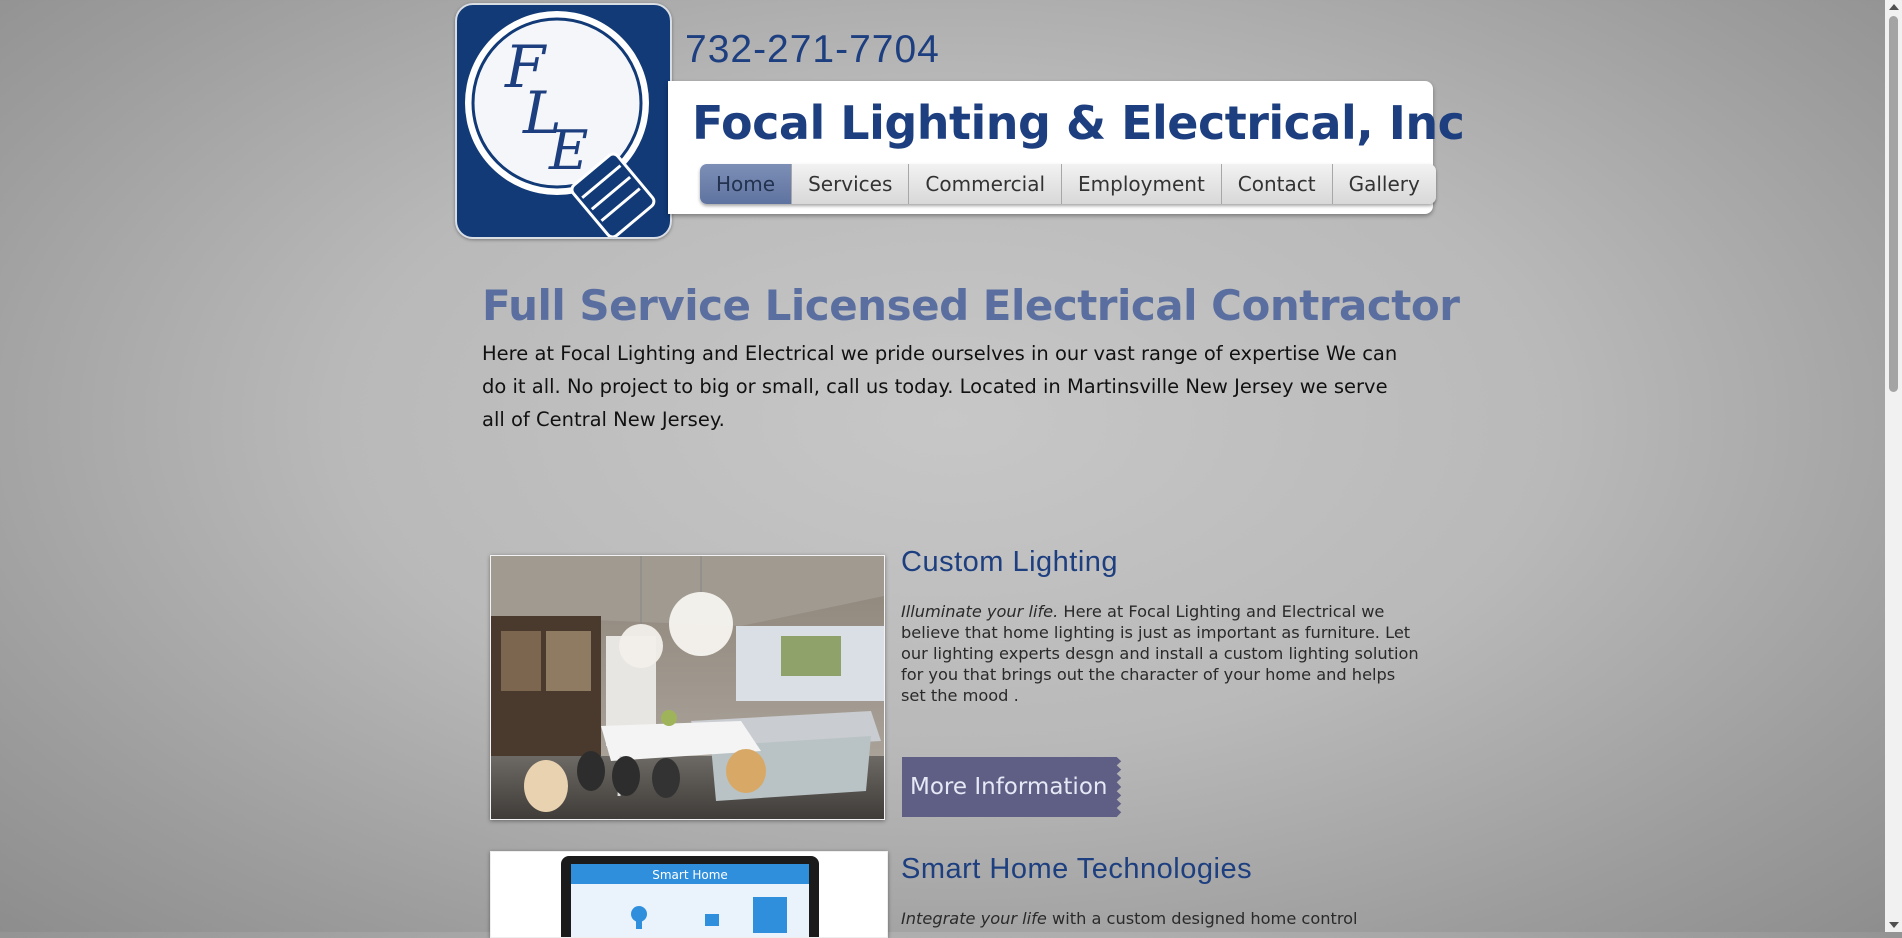 Image resolution: width=1902 pixels, height=938 pixels. What do you see at coordinates (746, 184) in the screenshot?
I see `nav-item-home: Home` at bounding box center [746, 184].